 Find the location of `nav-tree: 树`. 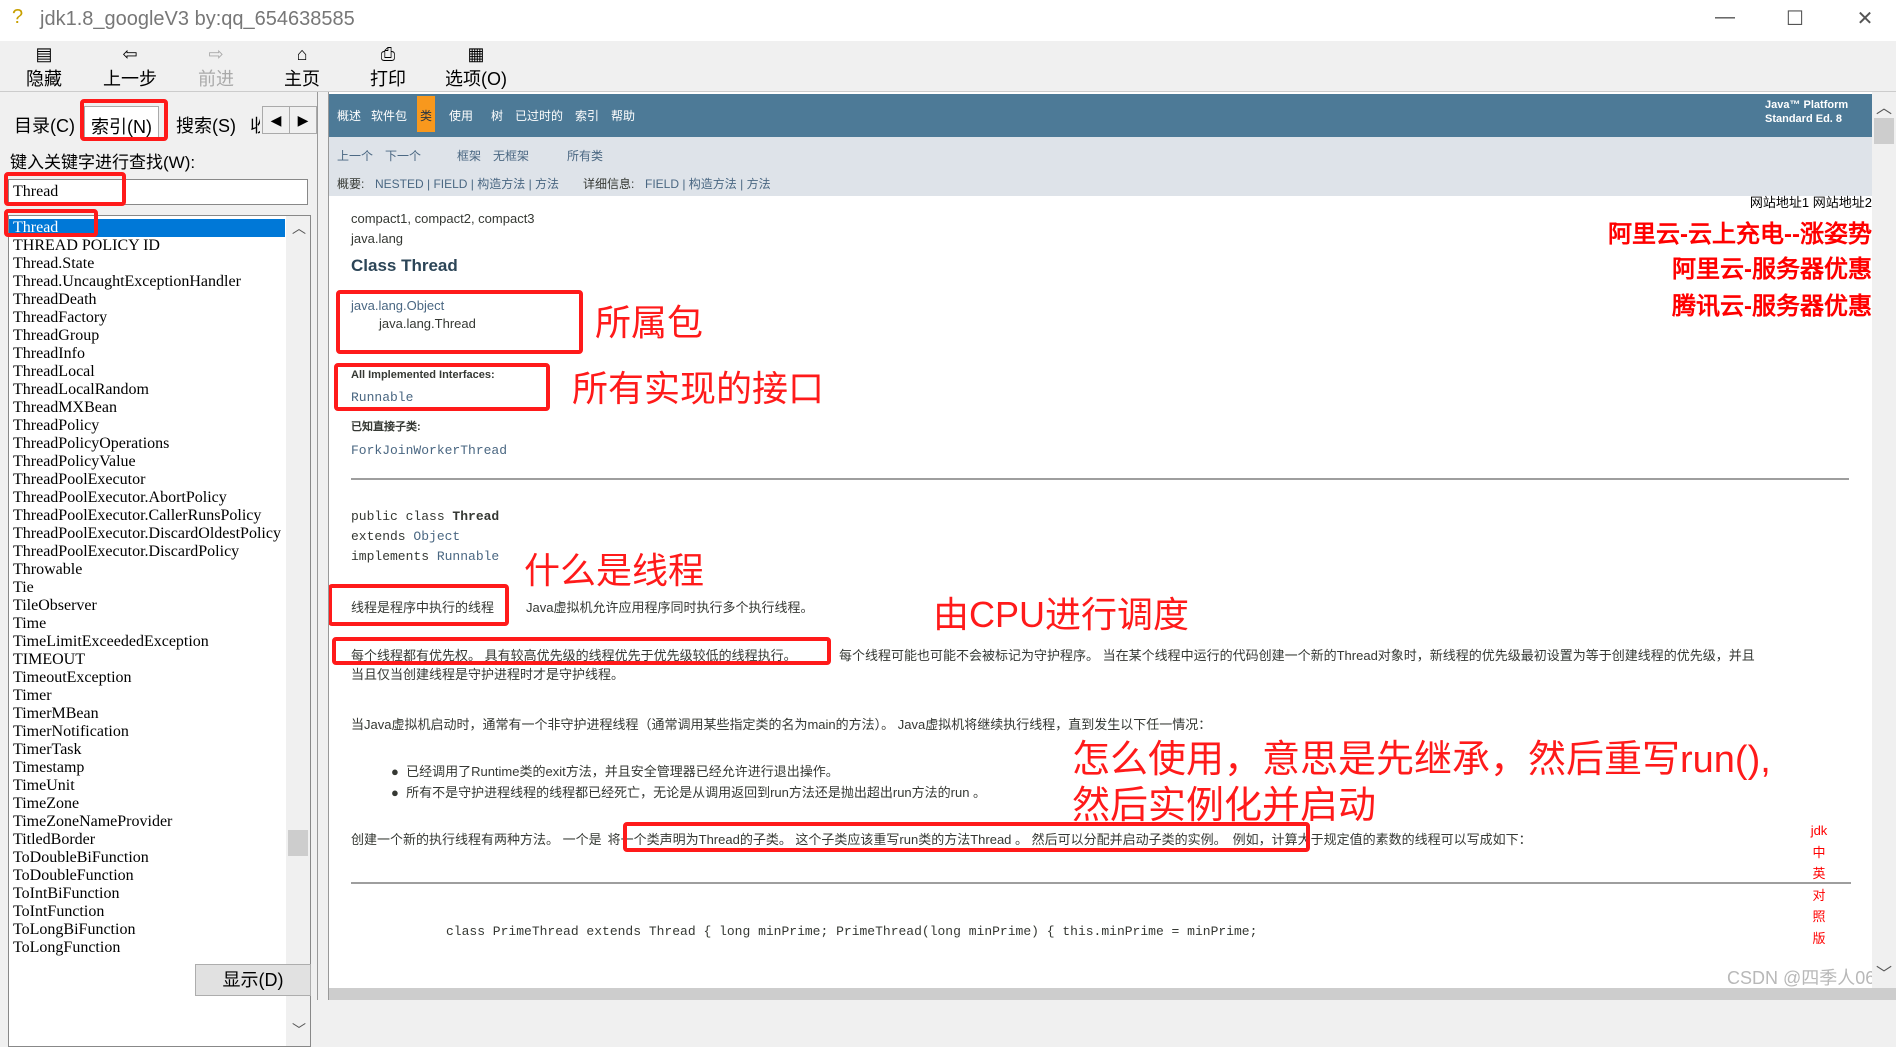

nav-tree: 树 is located at coordinates (497, 115).